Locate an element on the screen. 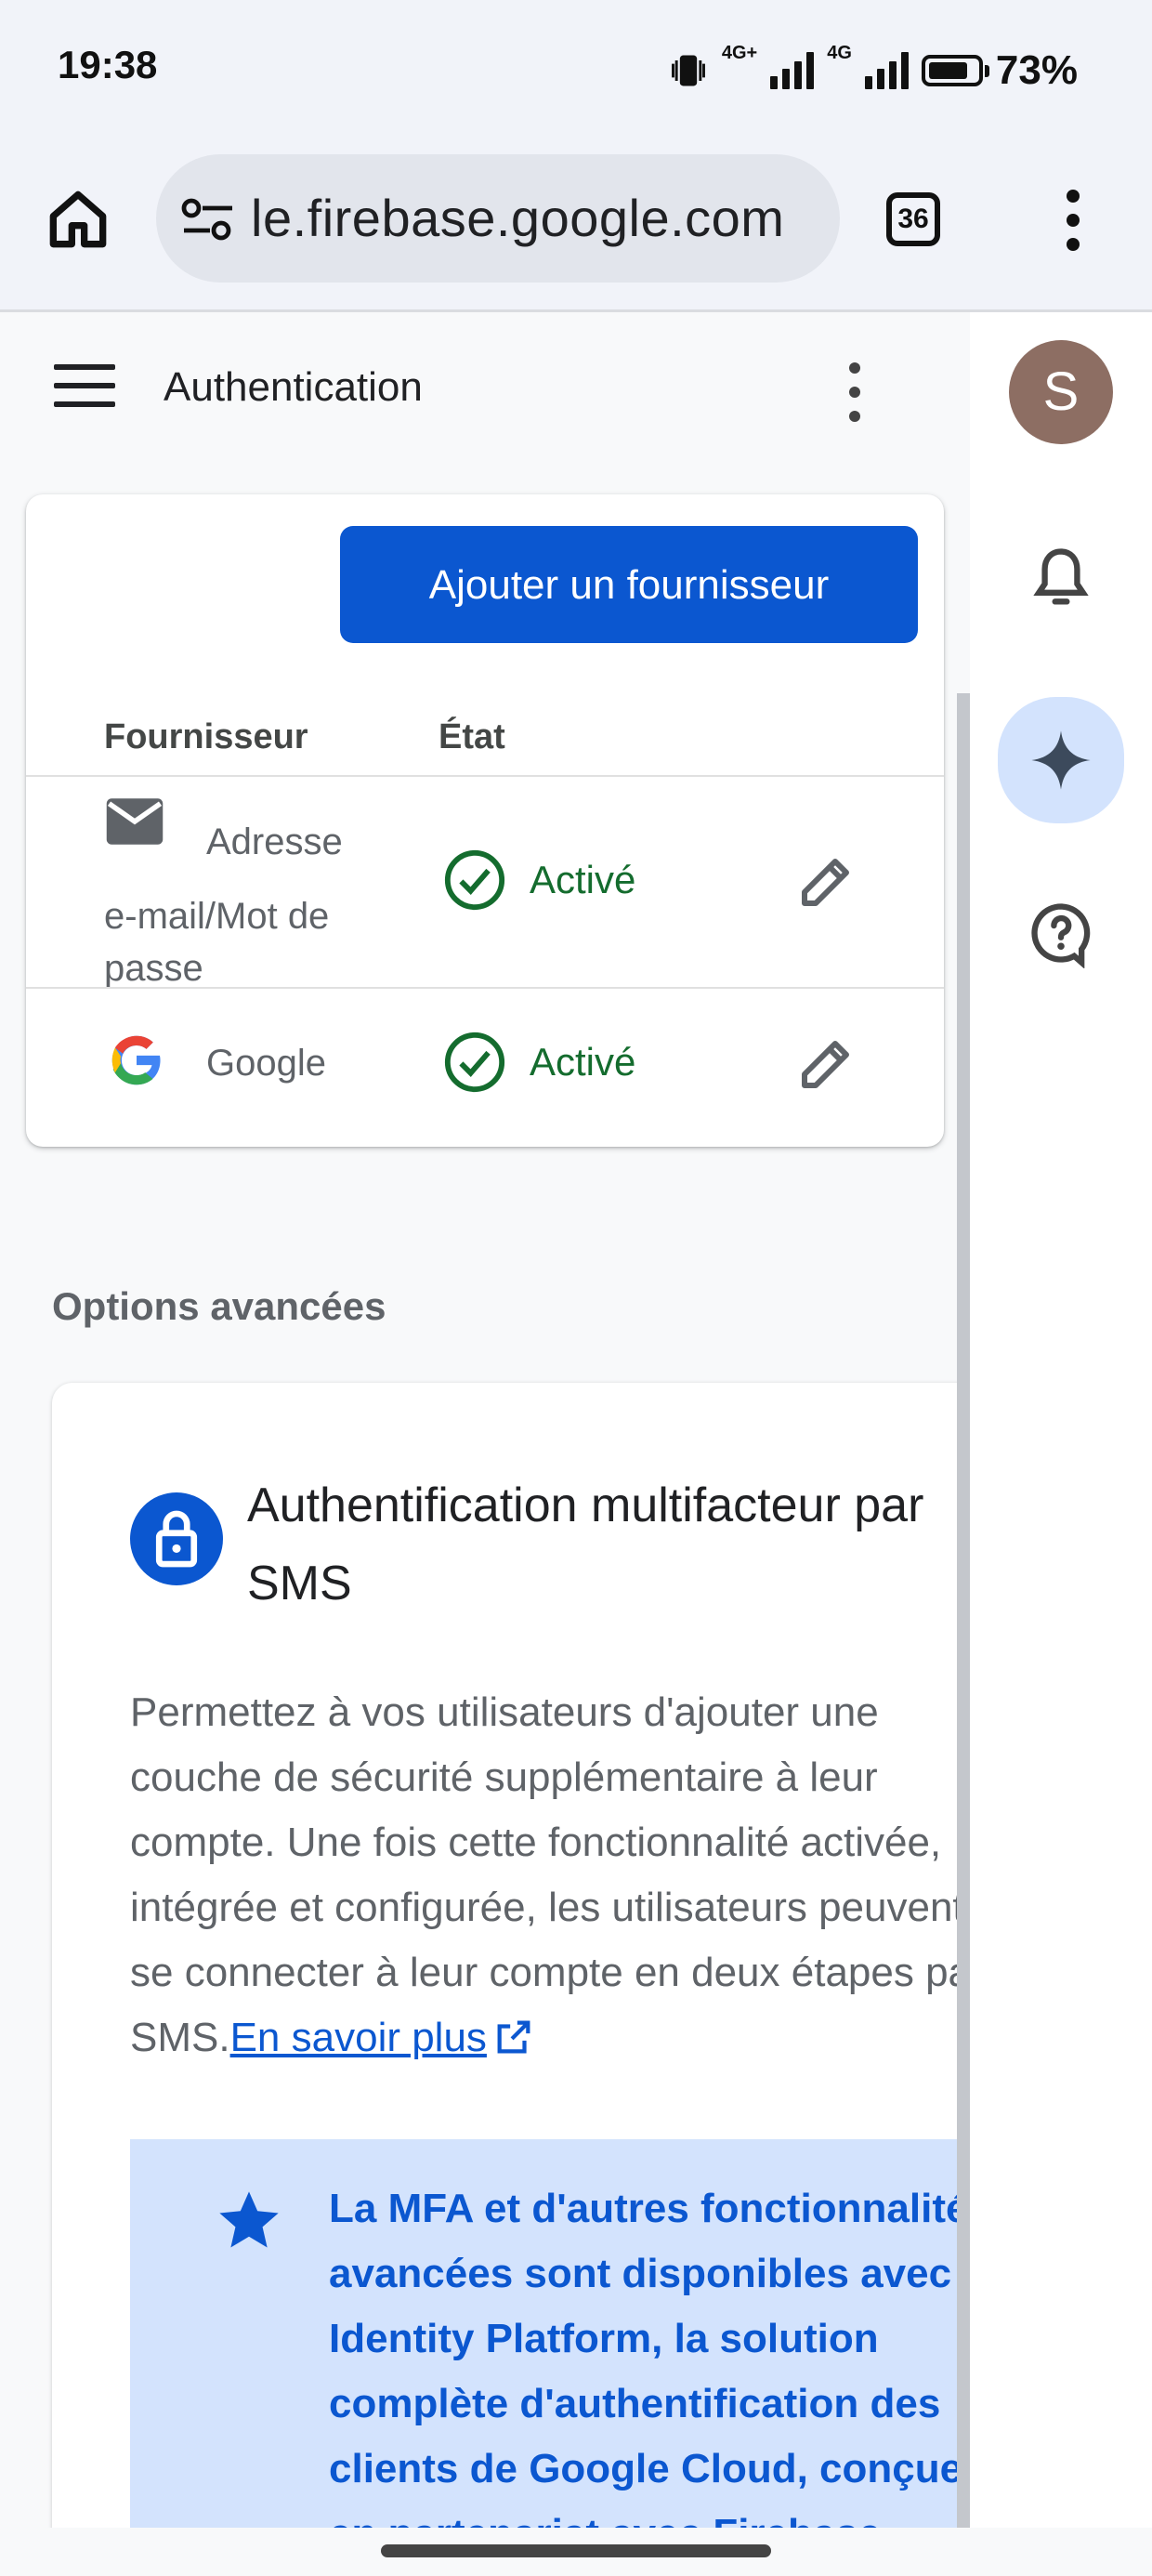  home-icon is located at coordinates (78, 219).